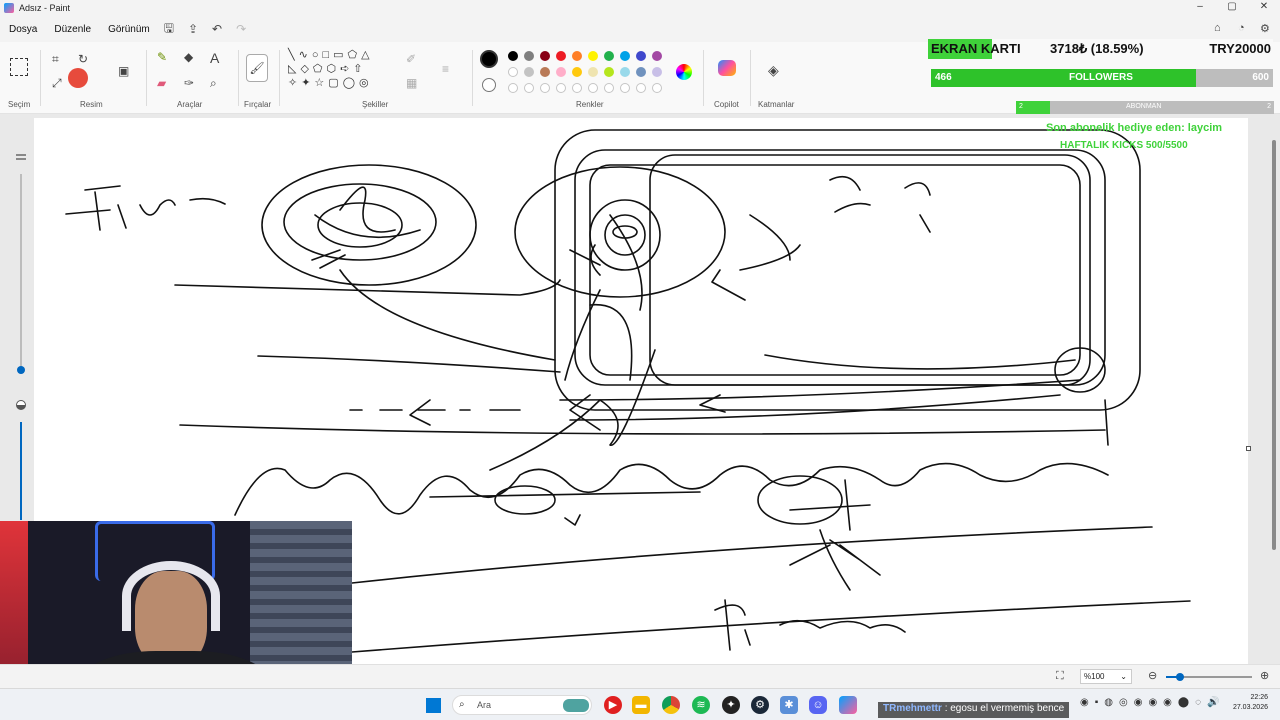  I want to click on outline-icon: ✐, so click(411, 59).